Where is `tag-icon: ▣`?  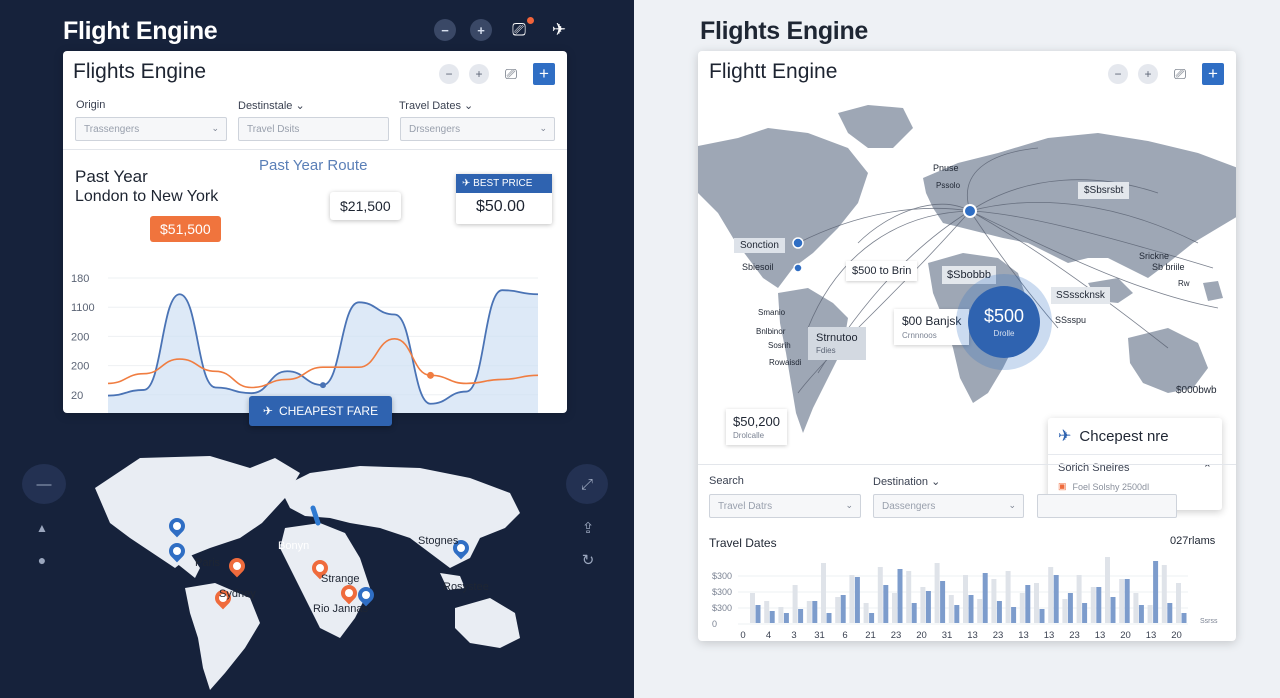 tag-icon: ▣ is located at coordinates (1062, 486).